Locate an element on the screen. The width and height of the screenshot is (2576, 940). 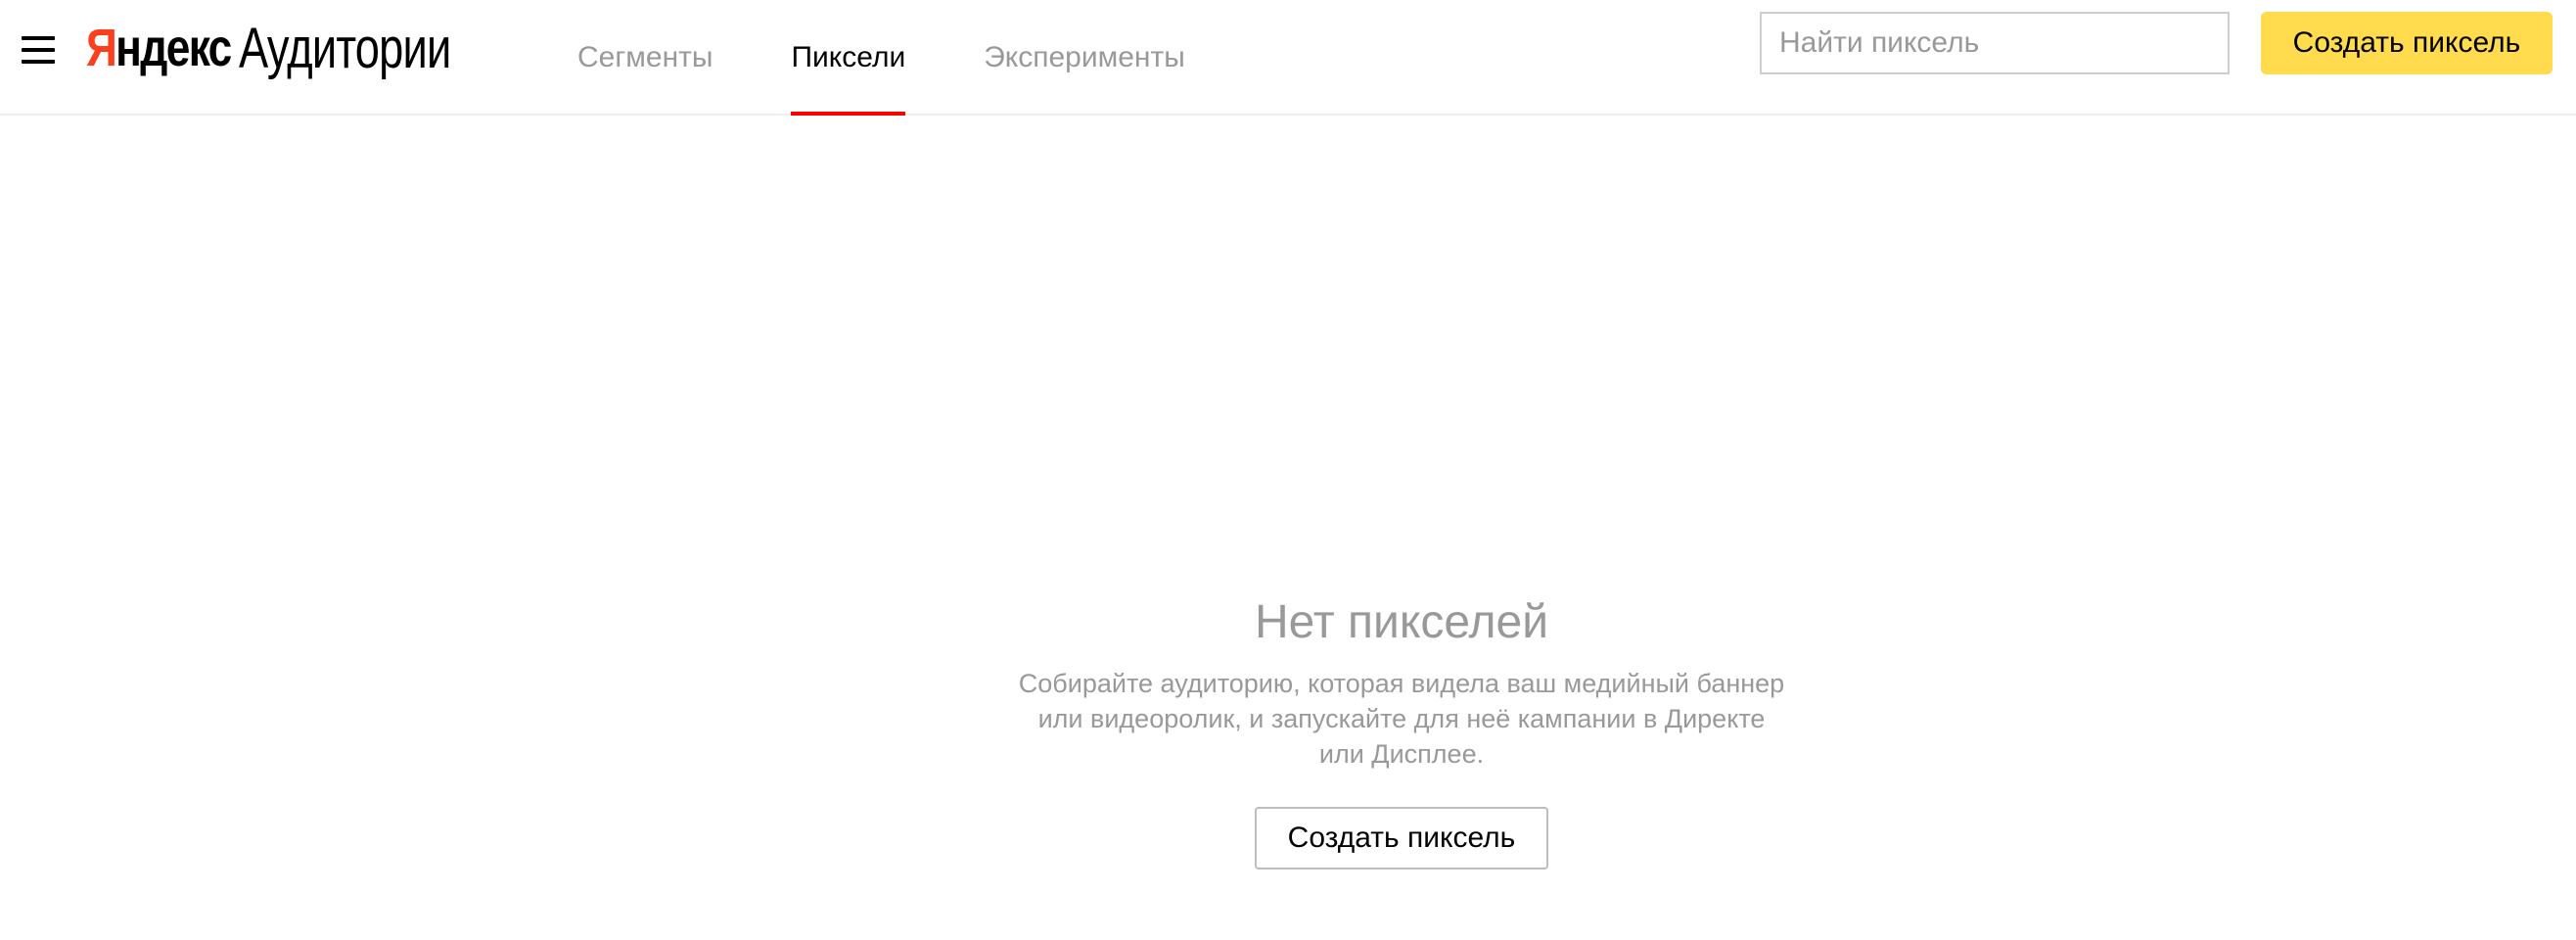
hamburger-menu-icon is located at coordinates (38, 50).